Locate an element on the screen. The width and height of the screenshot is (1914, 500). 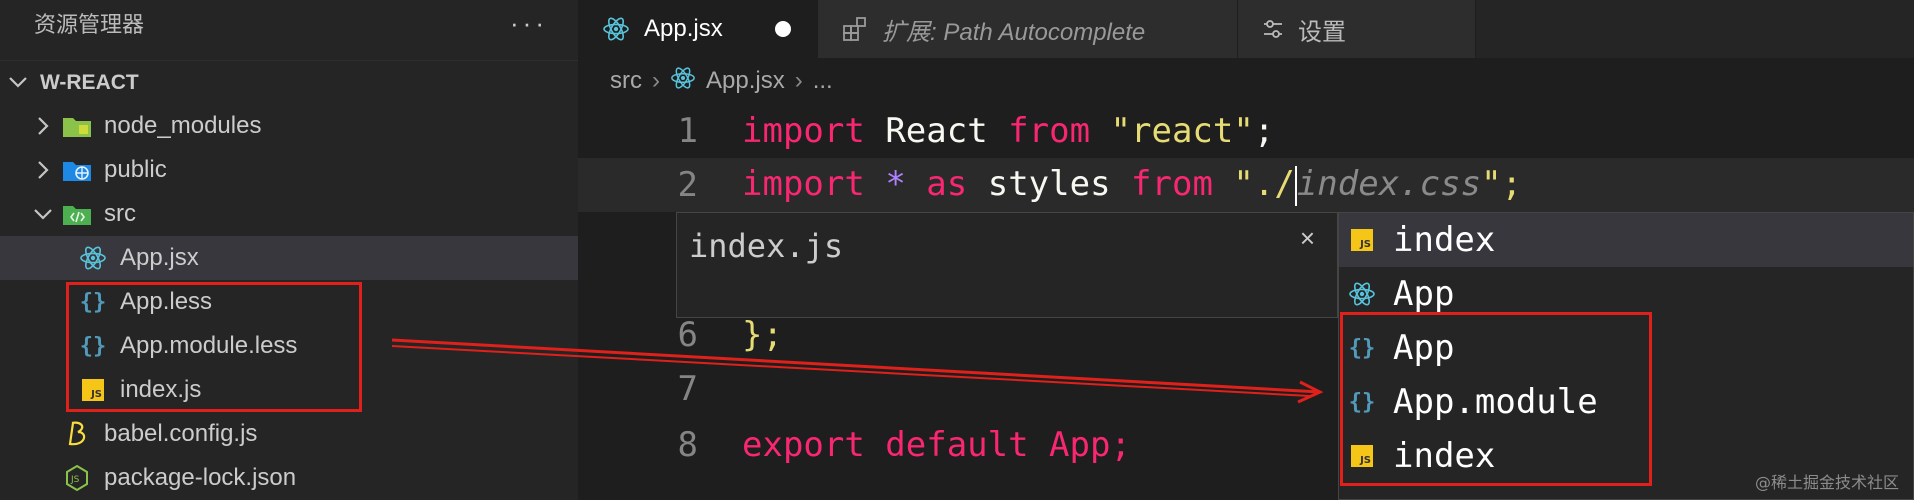
close-details-button: × is located at coordinates (1307, 238).